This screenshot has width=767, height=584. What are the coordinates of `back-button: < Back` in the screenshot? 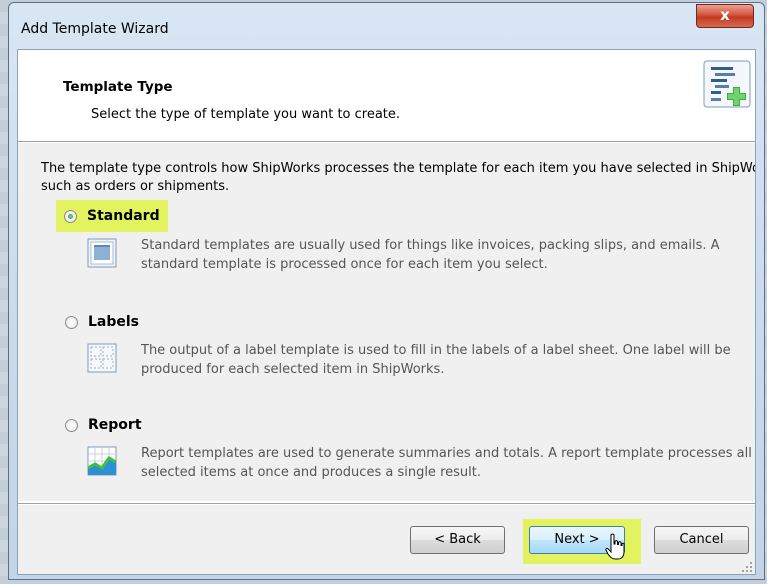 It's located at (457, 540).